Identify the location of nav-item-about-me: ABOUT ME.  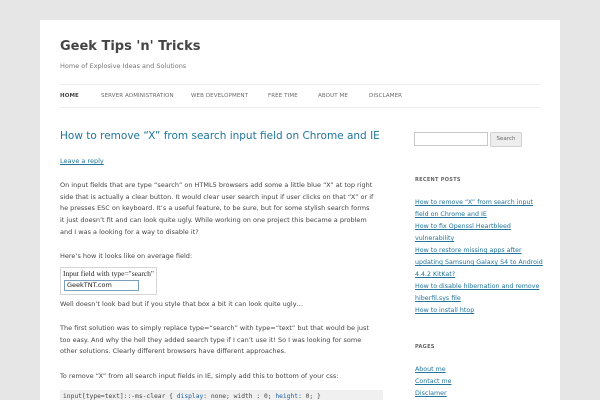
(333, 96).